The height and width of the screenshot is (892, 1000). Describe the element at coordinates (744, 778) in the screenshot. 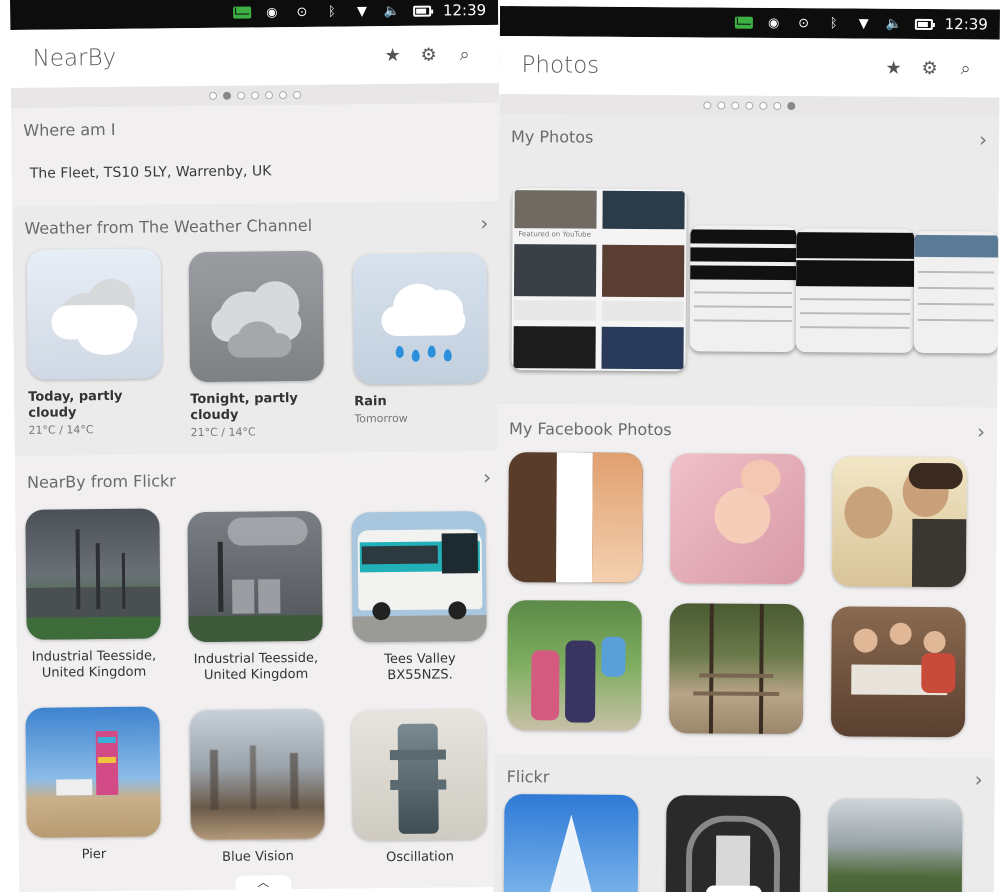

I see `flickr-header: Flickr ›` at that location.